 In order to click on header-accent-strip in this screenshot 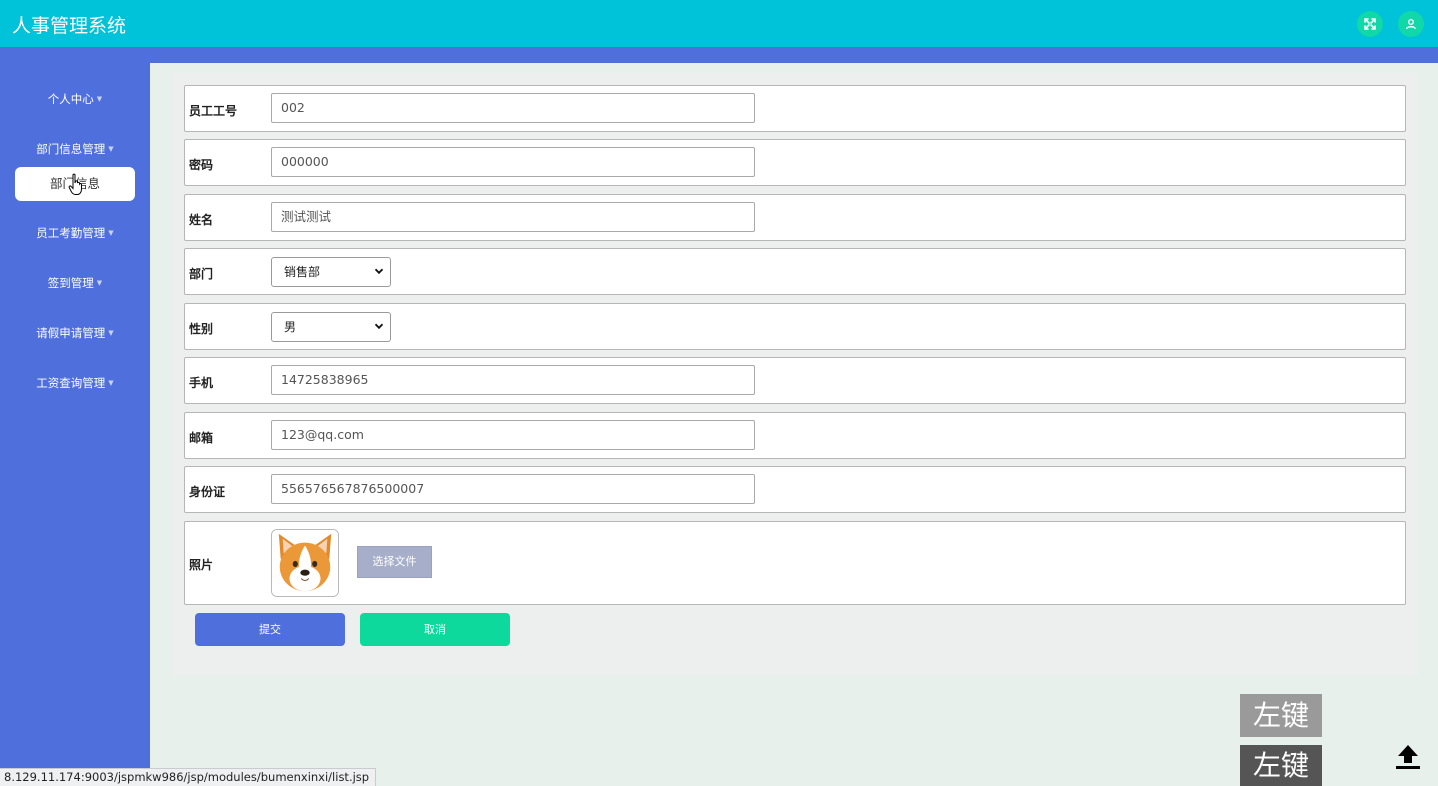, I will do `click(719, 55)`.